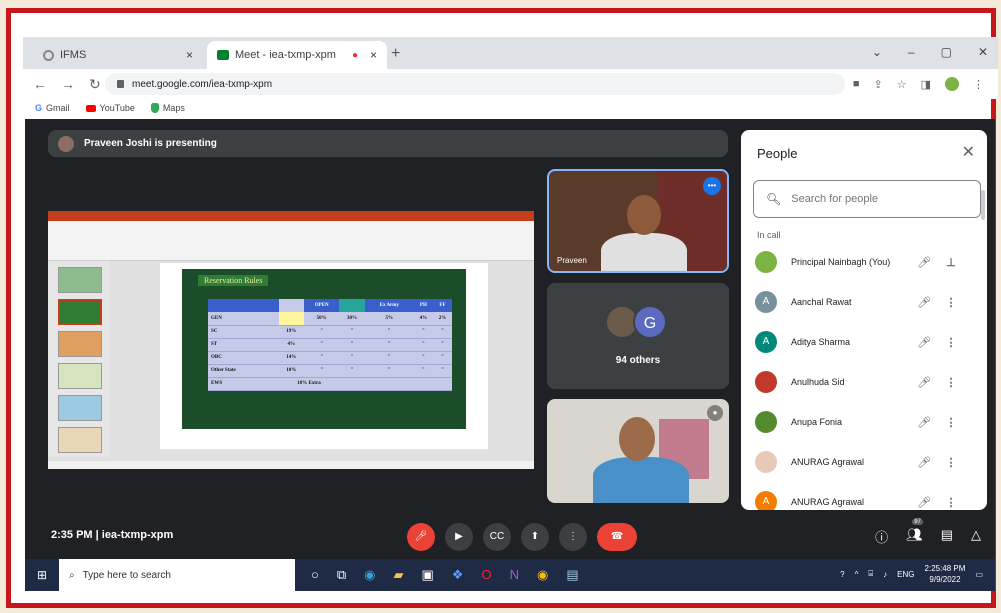  I want to click on chat-icon: ▤, so click(947, 536).